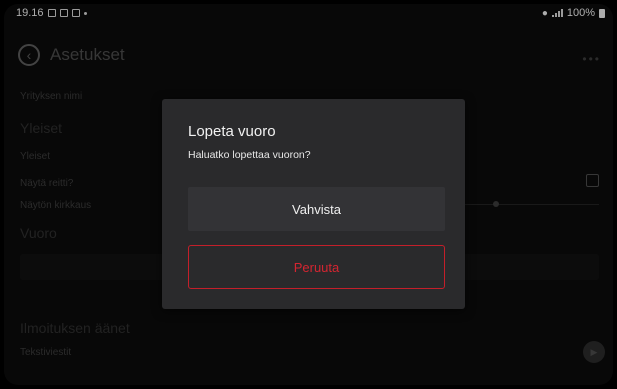 This screenshot has height=389, width=617. Describe the element at coordinates (316, 209) in the screenshot. I see `confirm-button: Vahvista` at that location.